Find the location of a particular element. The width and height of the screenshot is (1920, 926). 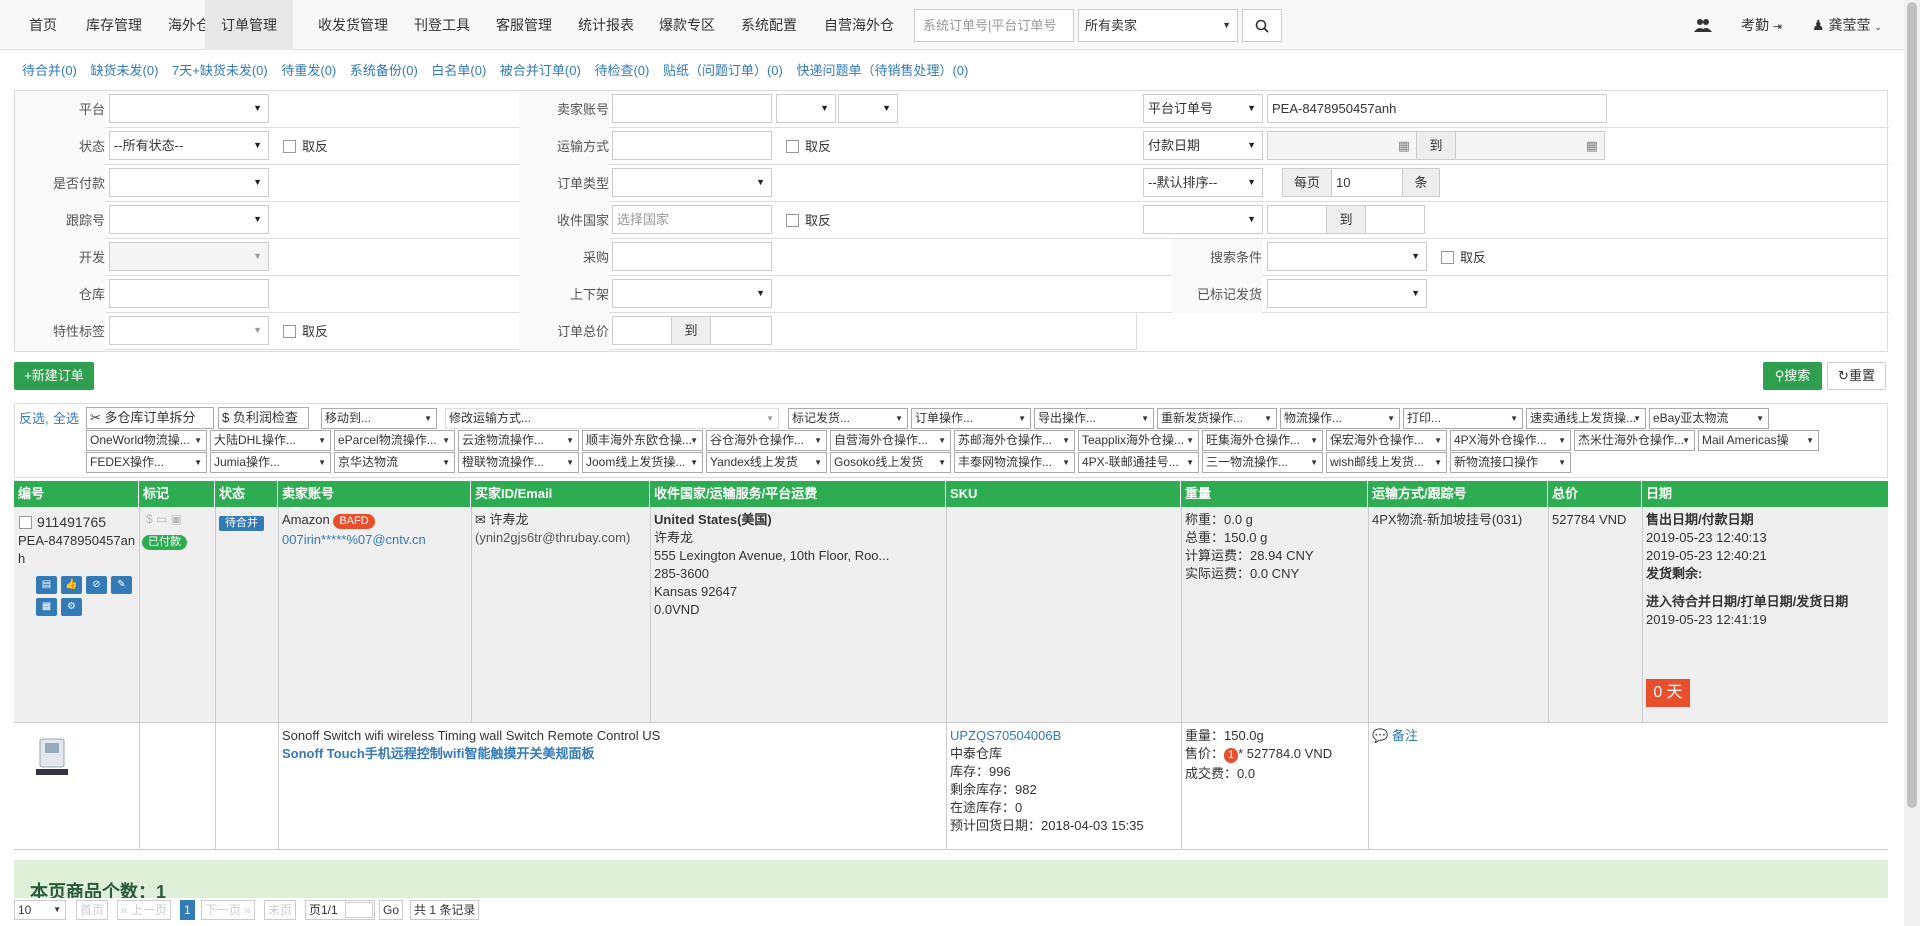

country-invert-checkbox is located at coordinates (792, 220).